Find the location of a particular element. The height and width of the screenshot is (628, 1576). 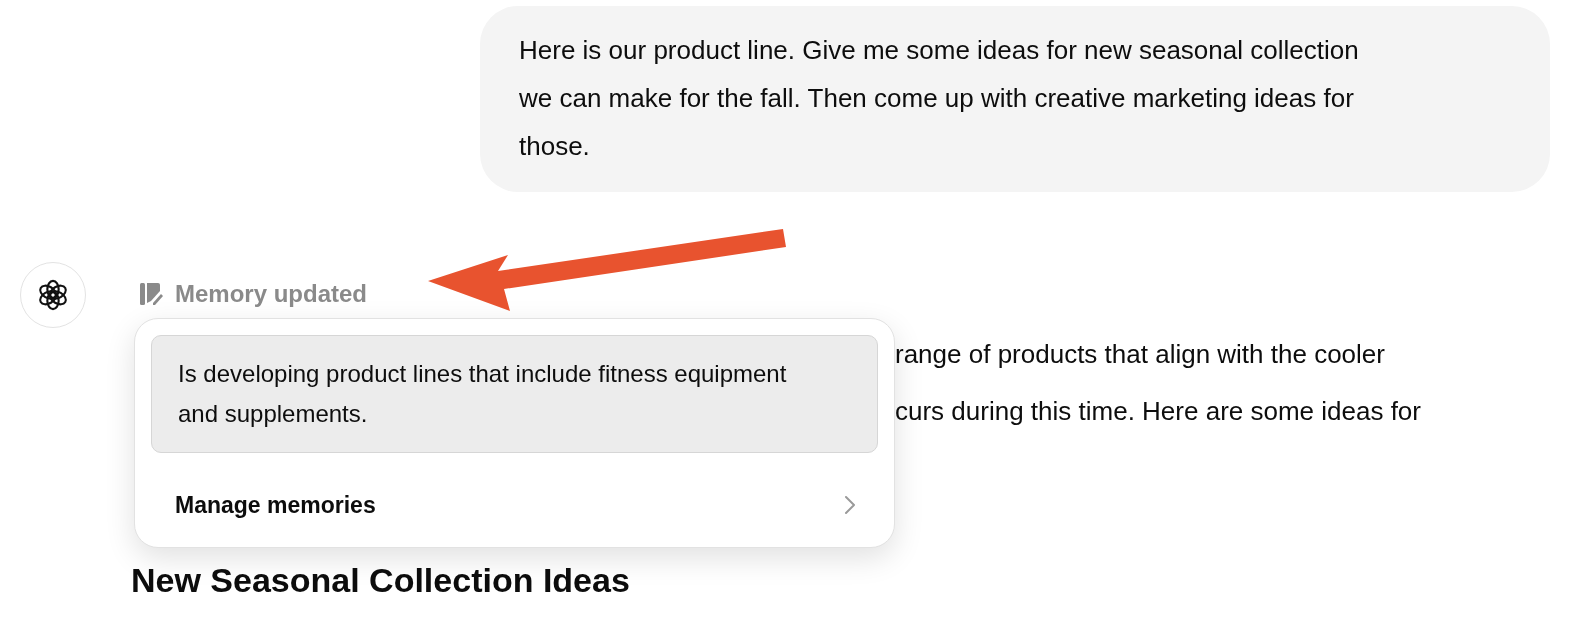

response-text: range of products that align with the cooler is located at coordinates (1140, 354).